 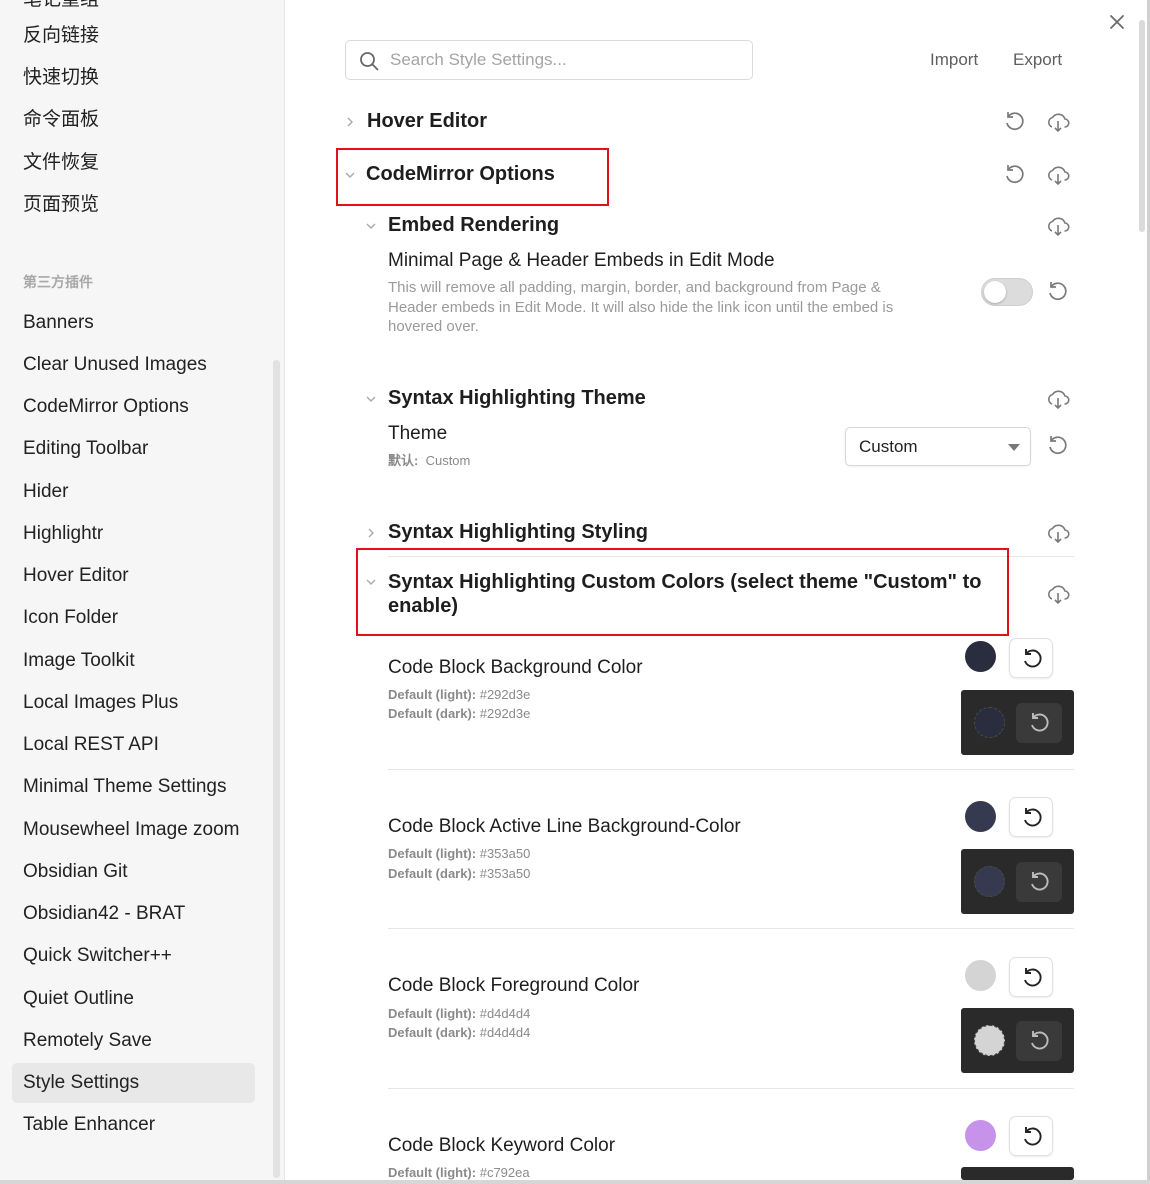 What do you see at coordinates (133, 492) in the screenshot?
I see `sidebar-item-hider: Hider` at bounding box center [133, 492].